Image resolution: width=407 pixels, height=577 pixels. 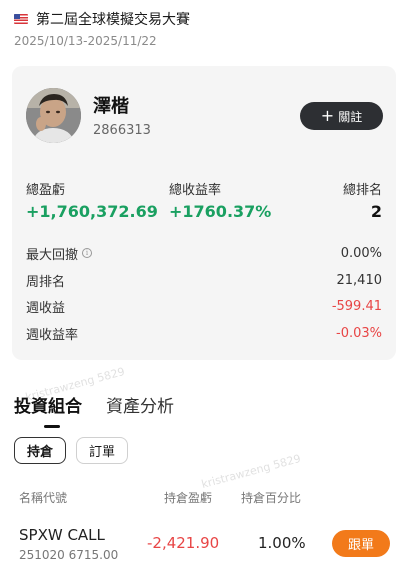 I want to click on column-header-percent: 持倉百分比, so click(x=271, y=498).